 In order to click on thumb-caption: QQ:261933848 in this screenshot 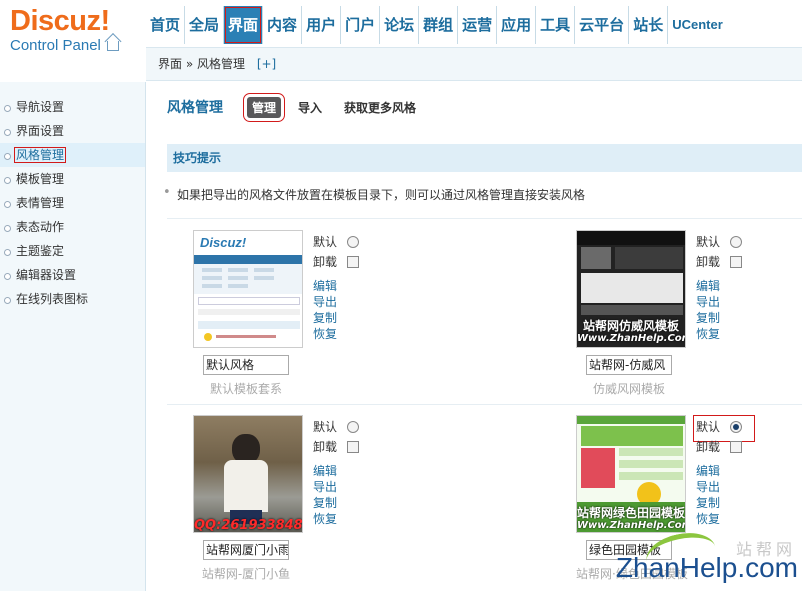, I will do `click(248, 525)`.